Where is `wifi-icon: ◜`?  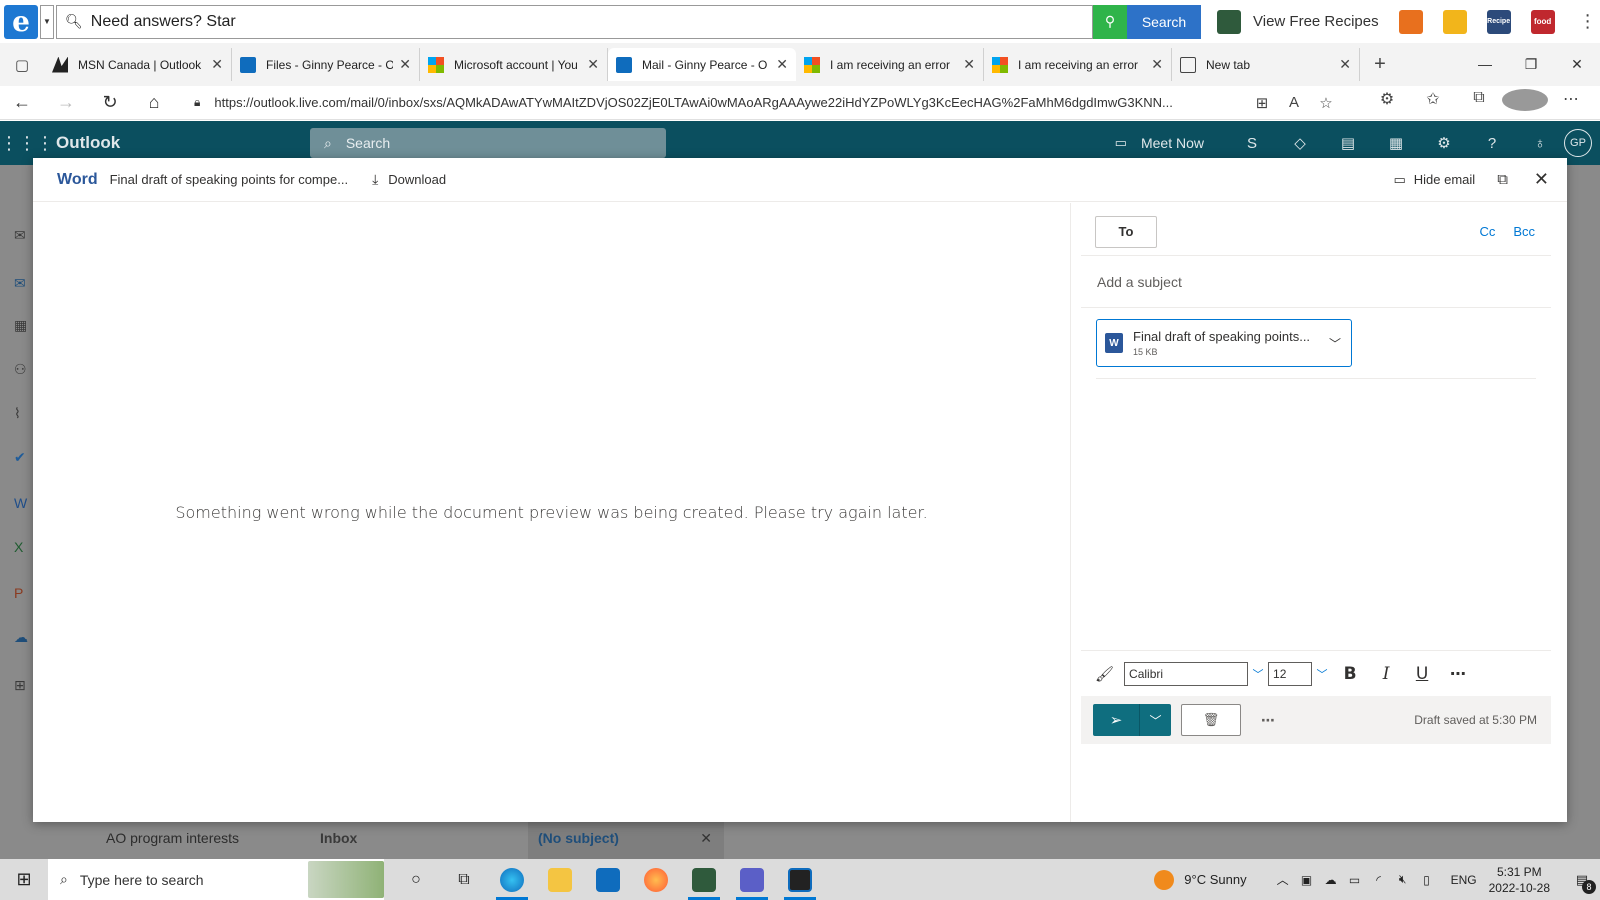
wifi-icon: ◜ is located at coordinates (1379, 880).